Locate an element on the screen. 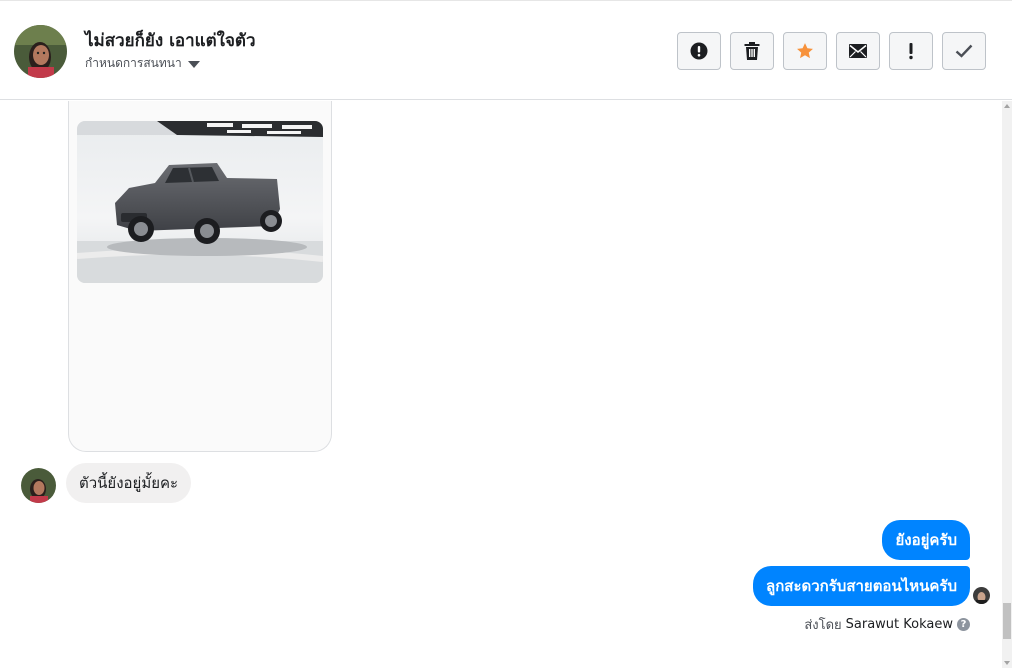 The image size is (1012, 668). seen-indicator-avatar is located at coordinates (981, 595).